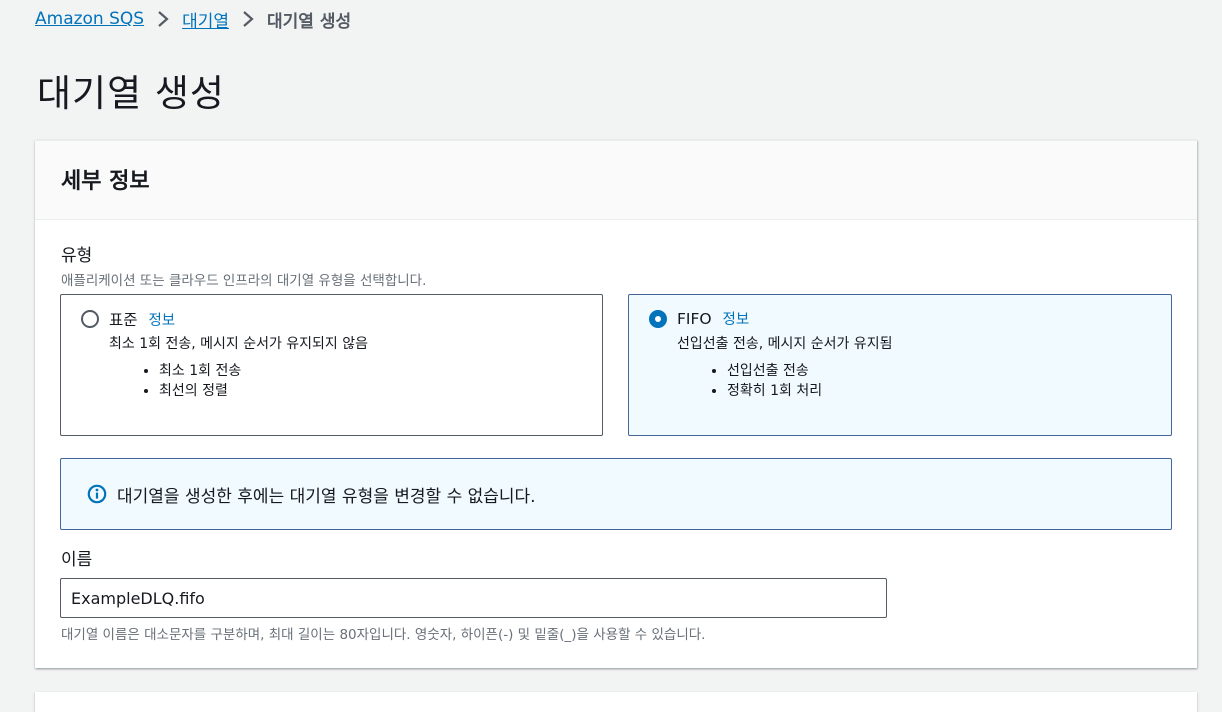 This screenshot has height=712, width=1222. Describe the element at coordinates (774, 371) in the screenshot. I see `list-item: 선입선출 전송` at that location.